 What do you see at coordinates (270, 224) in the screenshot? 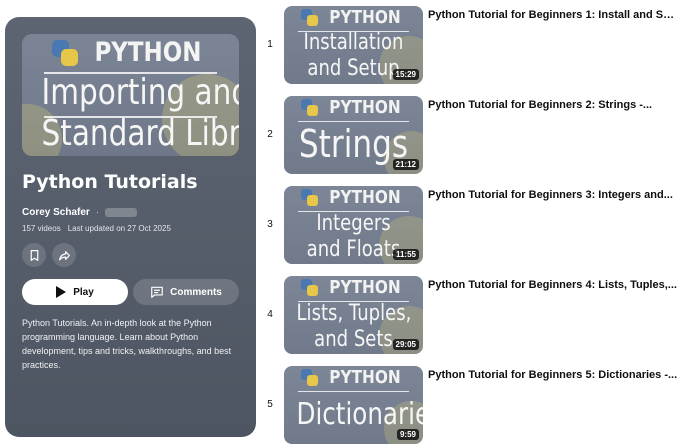
I see `video-index: 3` at bounding box center [270, 224].